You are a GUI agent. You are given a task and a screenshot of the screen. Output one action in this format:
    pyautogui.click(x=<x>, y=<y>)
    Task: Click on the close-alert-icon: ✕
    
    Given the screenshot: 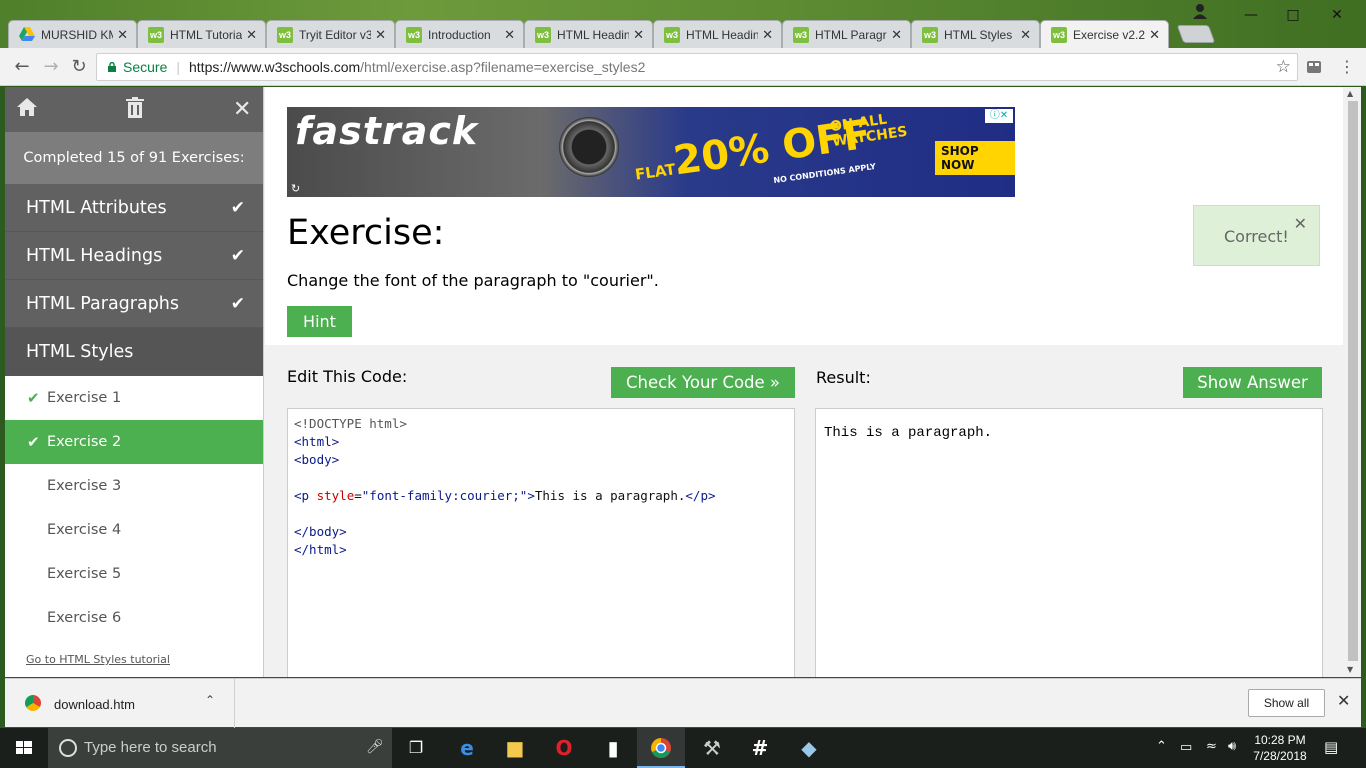 What is the action you would take?
    pyautogui.click(x=1300, y=223)
    